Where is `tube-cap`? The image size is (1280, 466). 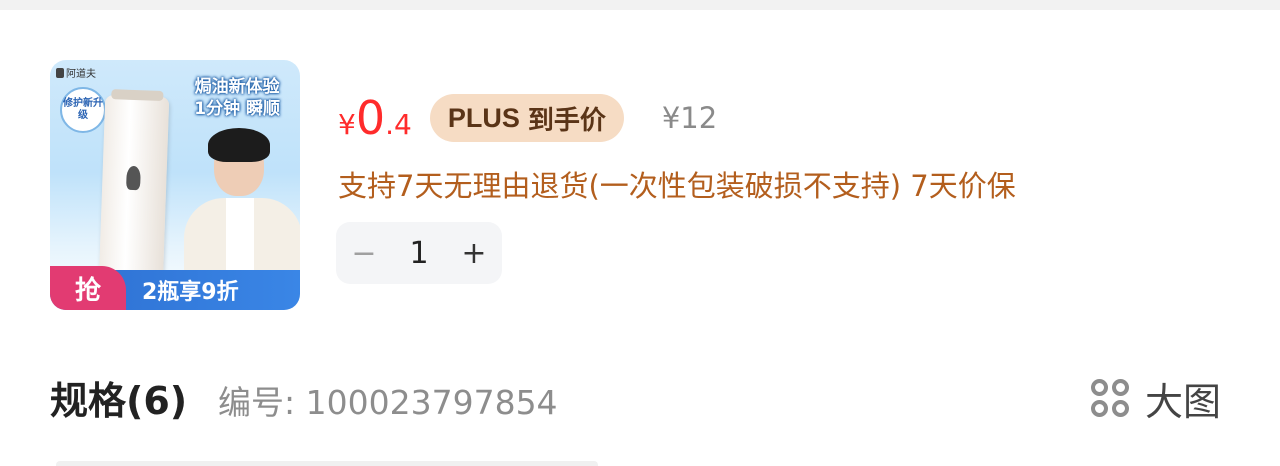
tube-cap is located at coordinates (137, 95).